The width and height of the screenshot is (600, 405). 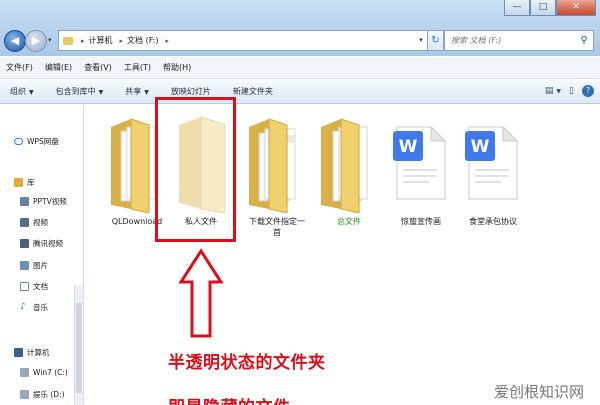 I want to click on menu-file: 文件(F), so click(x=19, y=67).